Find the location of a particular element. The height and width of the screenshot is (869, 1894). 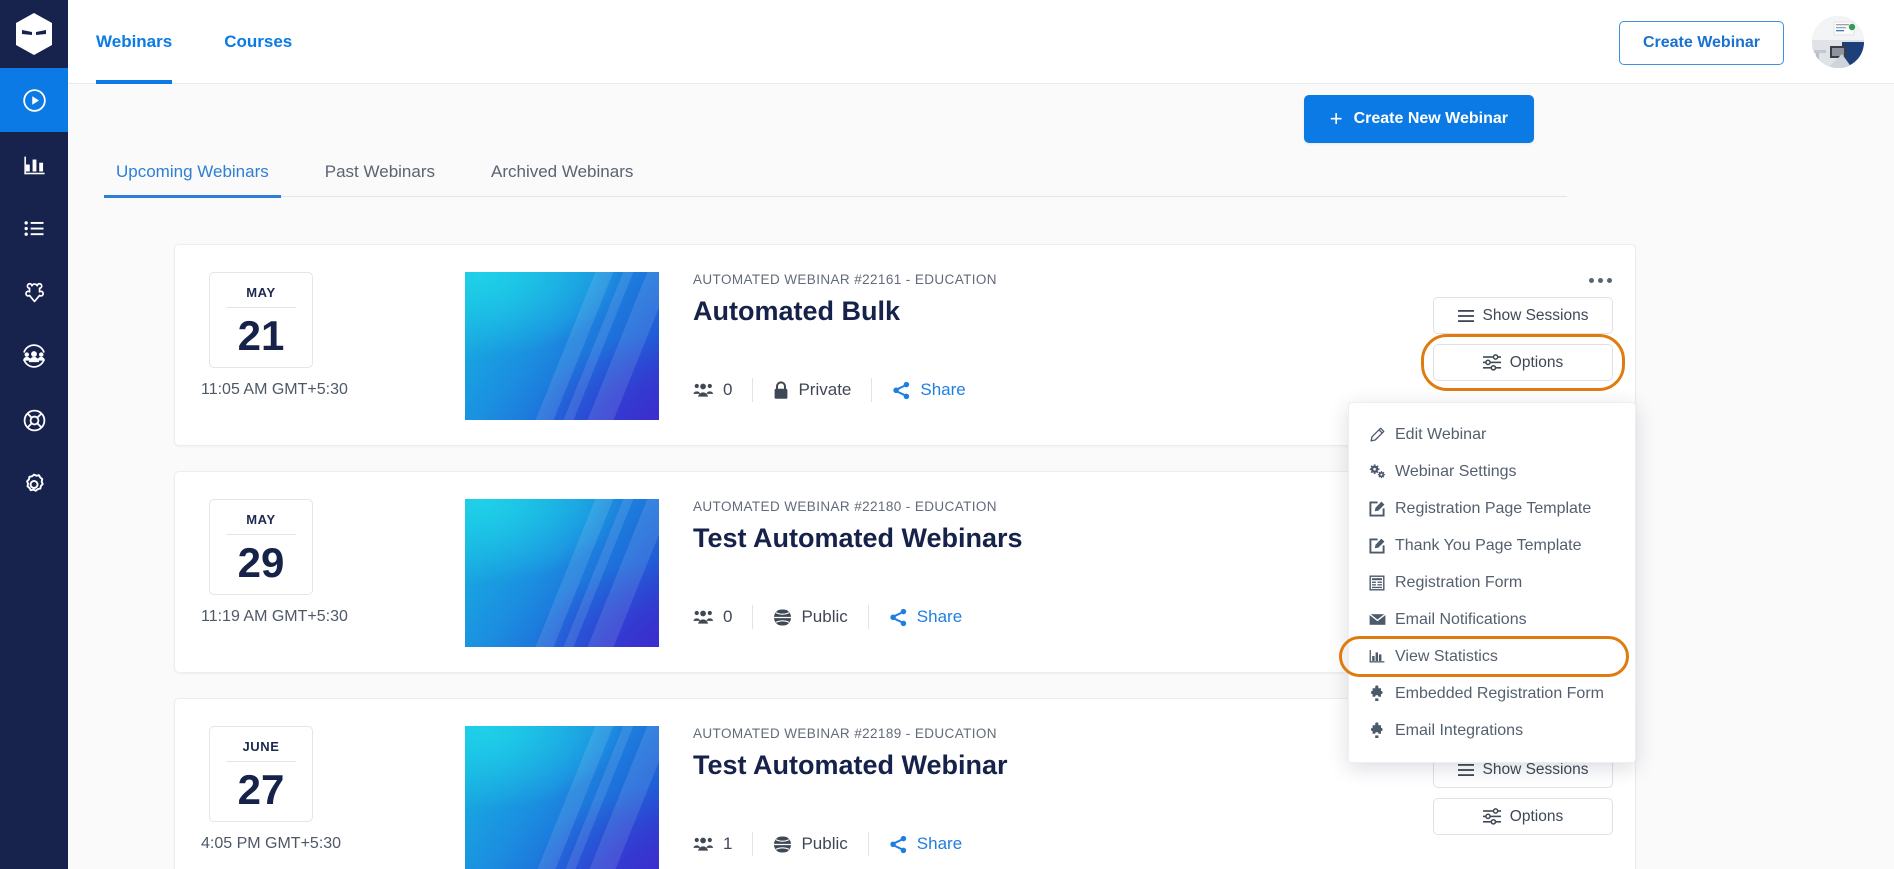

menu-item-email-integrations: Email Integrations is located at coordinates (1492, 730).